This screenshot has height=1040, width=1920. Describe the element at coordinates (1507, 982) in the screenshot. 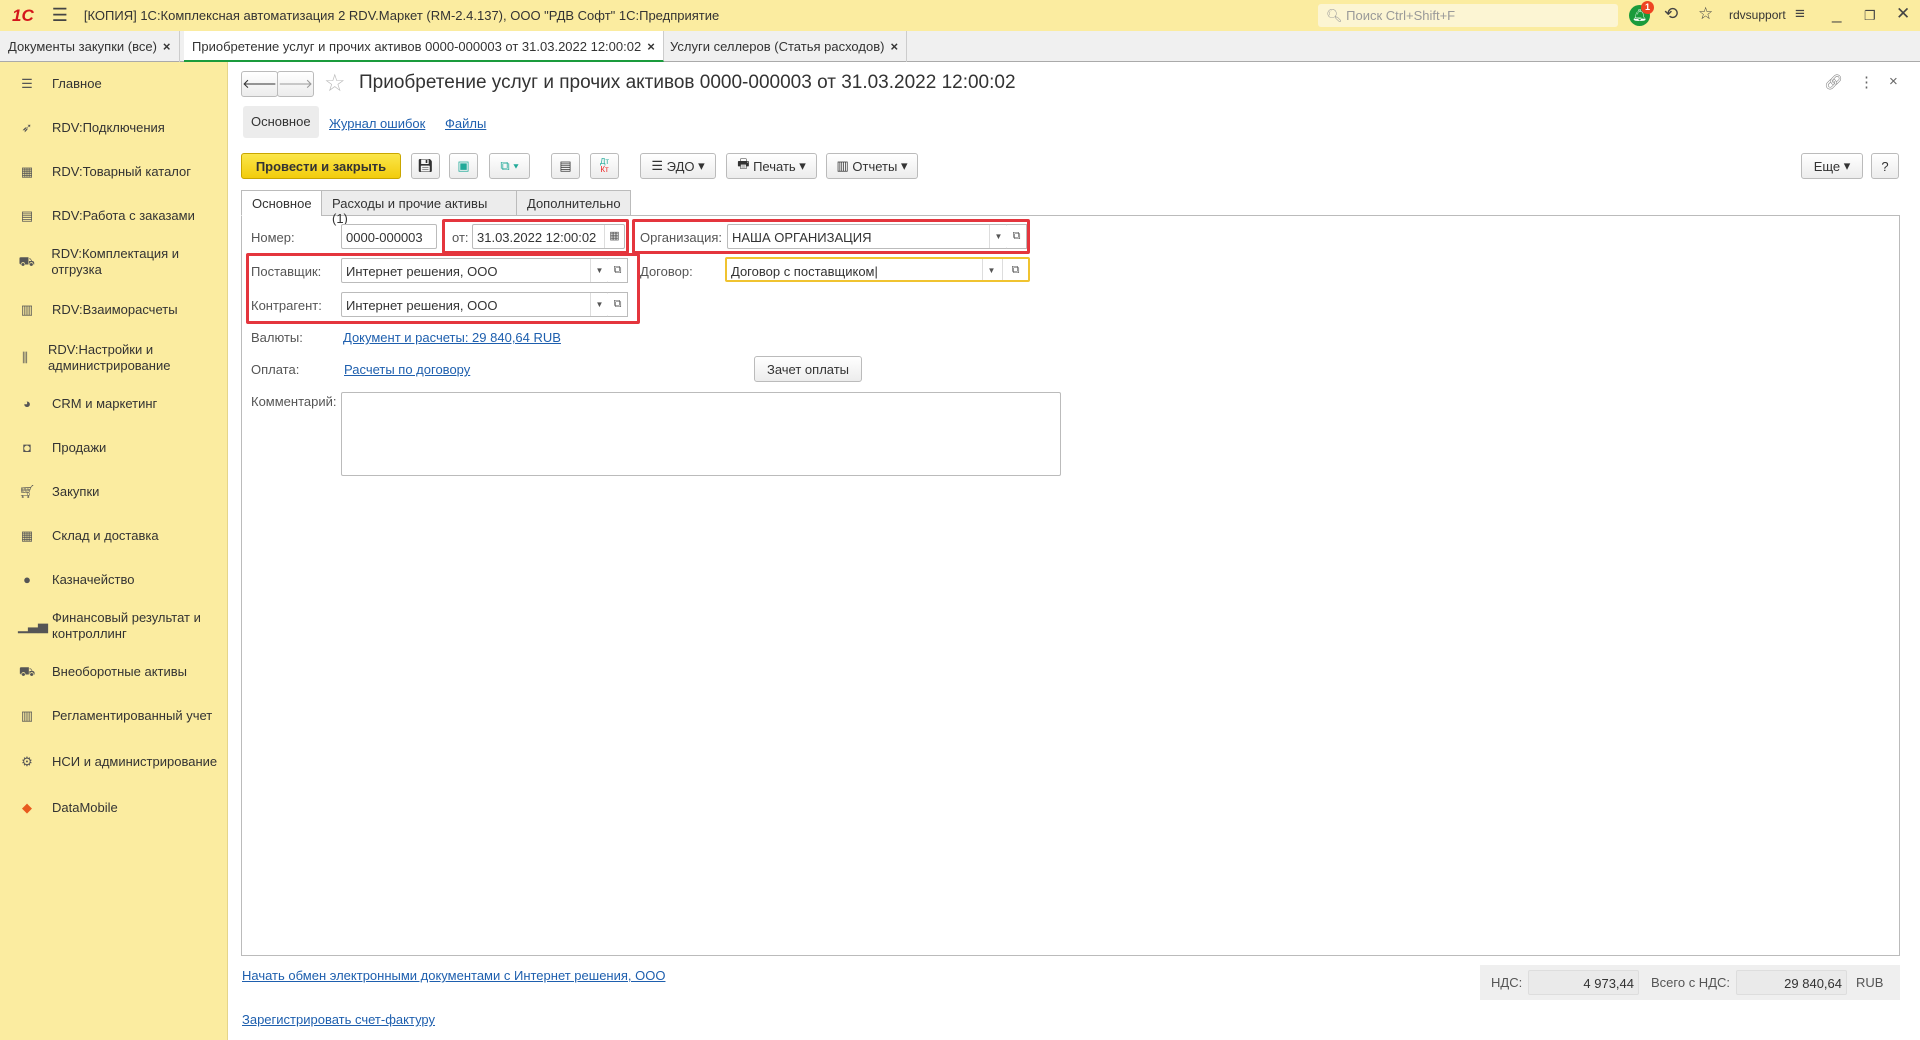

I see `vat-label: НДС:` at that location.